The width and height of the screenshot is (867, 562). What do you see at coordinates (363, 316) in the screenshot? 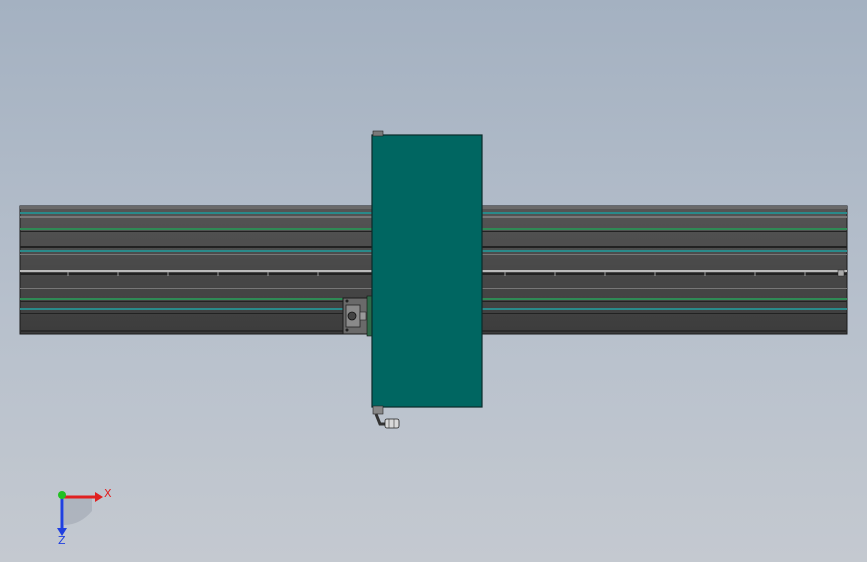
I see `coupling` at bounding box center [363, 316].